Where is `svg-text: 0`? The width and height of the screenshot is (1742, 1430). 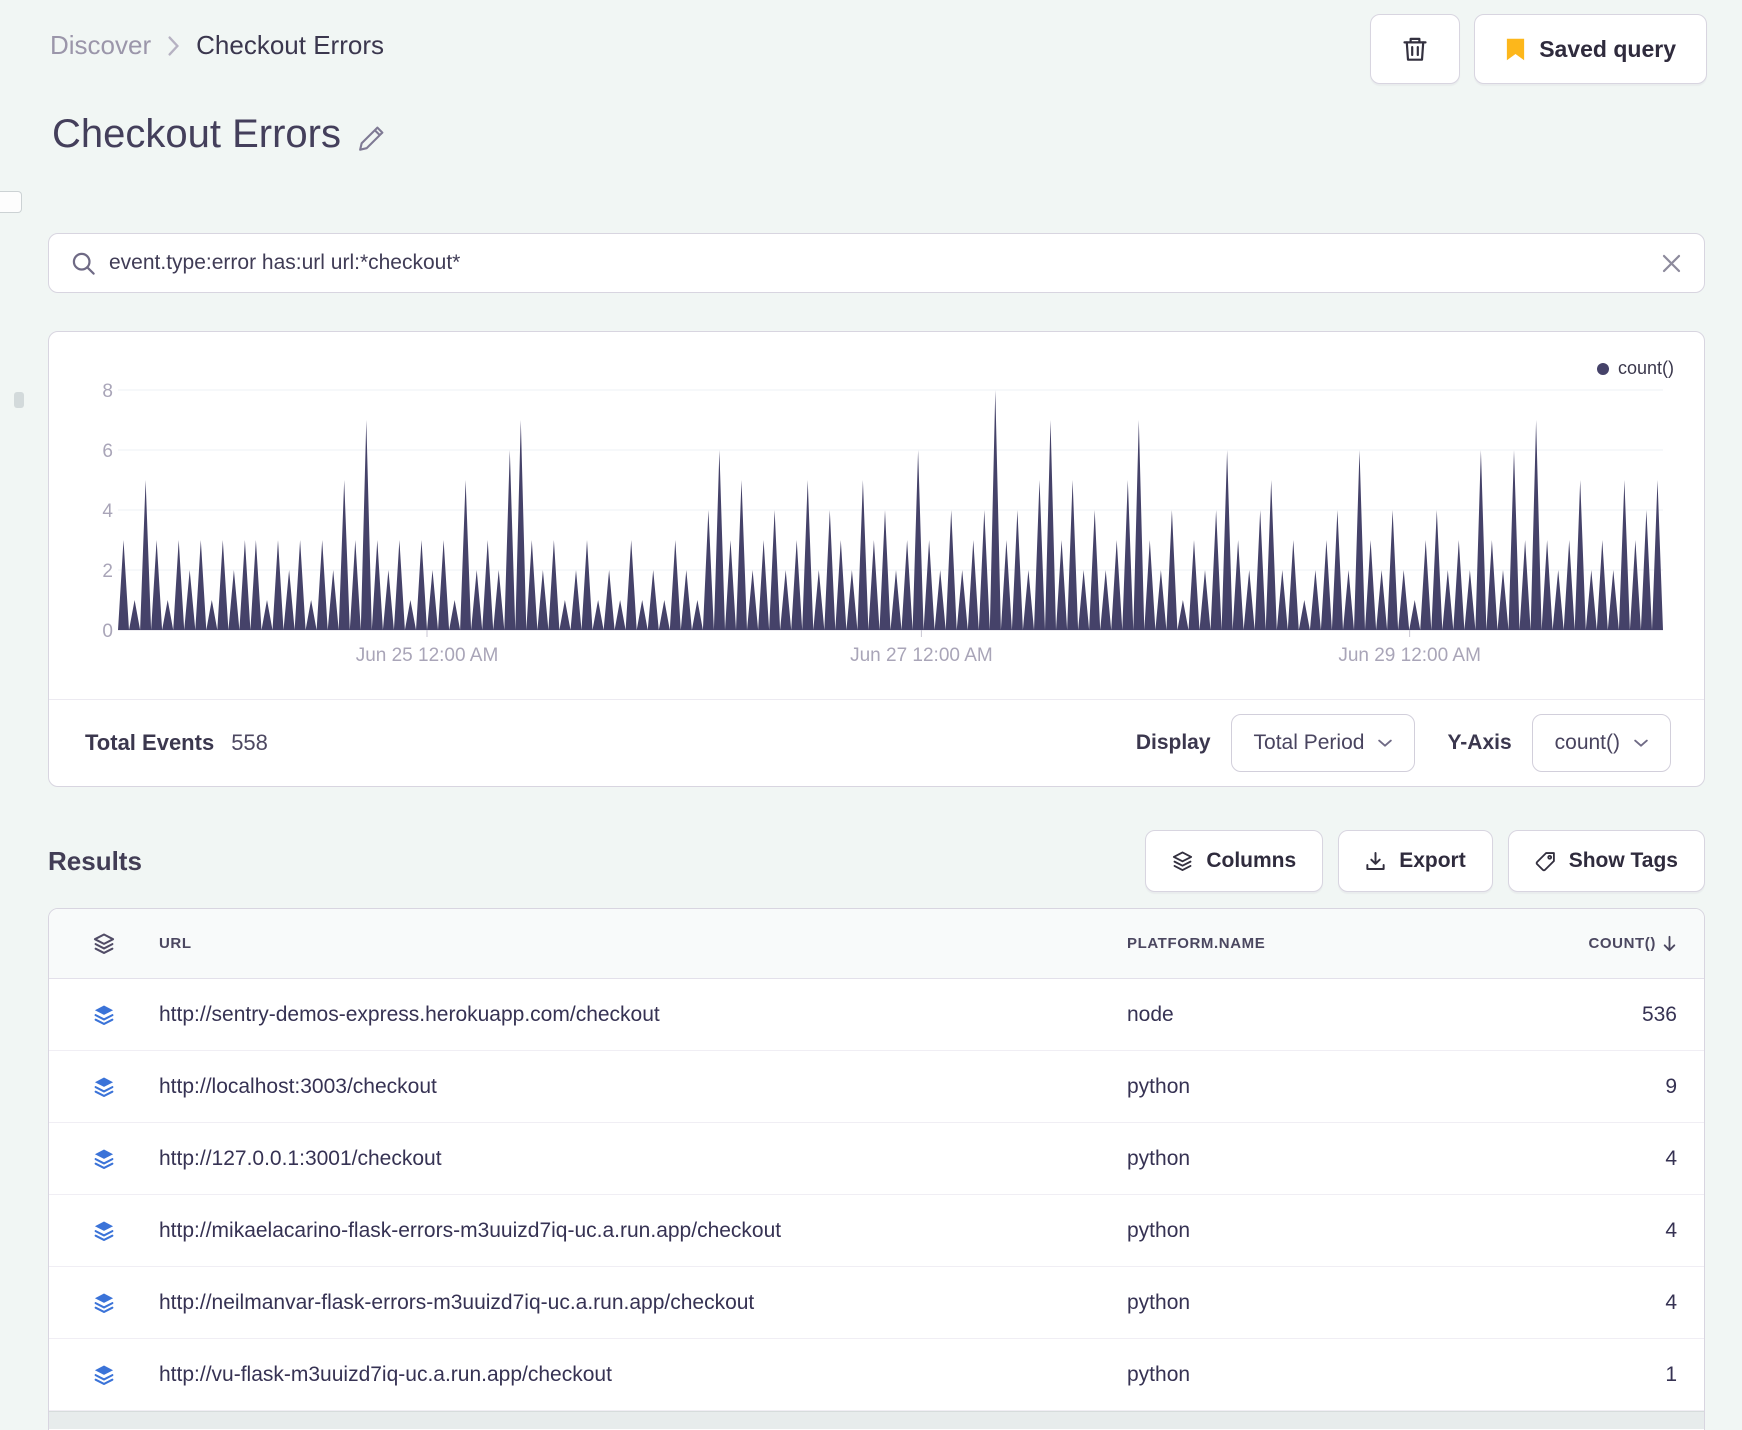
svg-text: 0 is located at coordinates (107, 631).